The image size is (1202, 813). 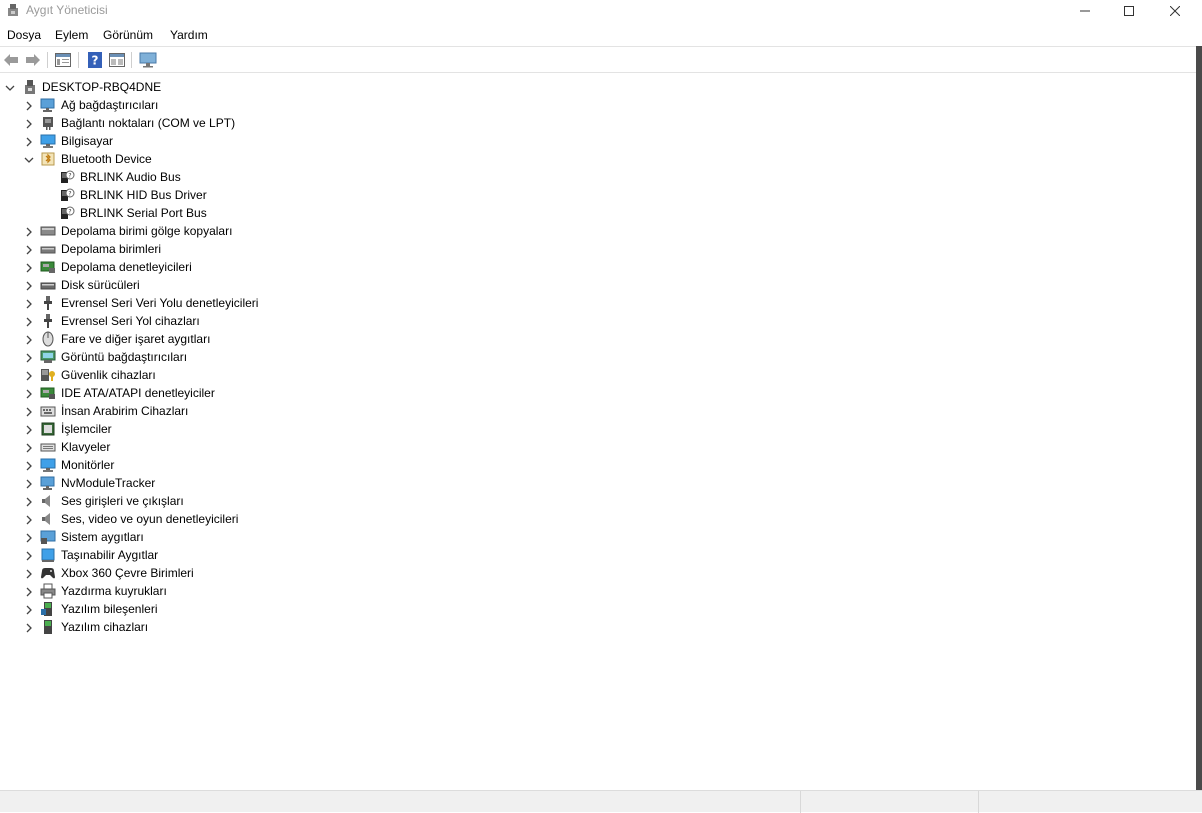 I want to click on back-arrow-icon, so click(x=11, y=60).